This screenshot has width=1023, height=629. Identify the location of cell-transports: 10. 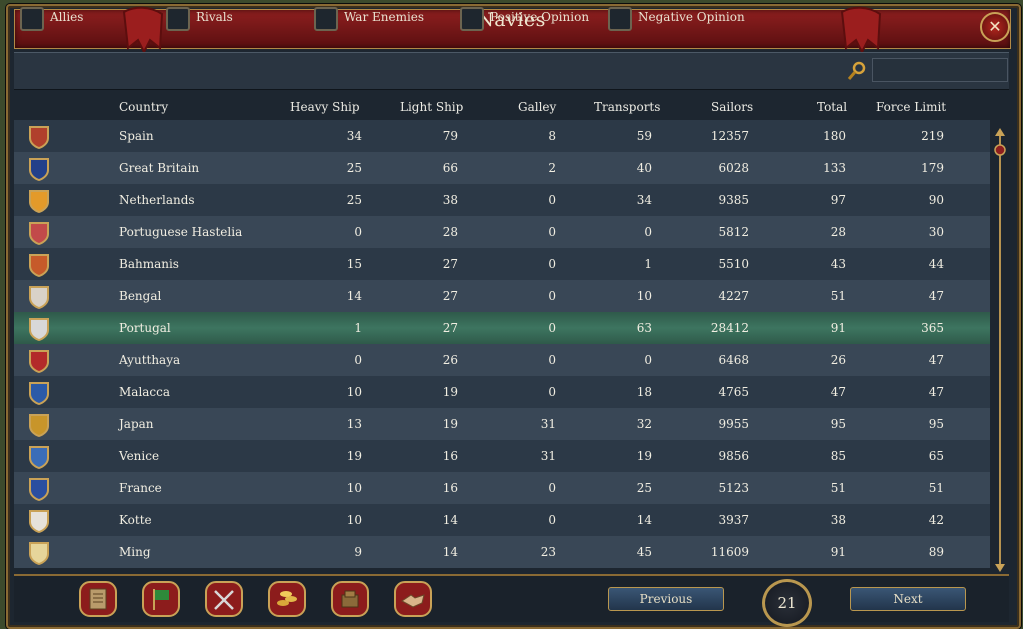
(644, 296).